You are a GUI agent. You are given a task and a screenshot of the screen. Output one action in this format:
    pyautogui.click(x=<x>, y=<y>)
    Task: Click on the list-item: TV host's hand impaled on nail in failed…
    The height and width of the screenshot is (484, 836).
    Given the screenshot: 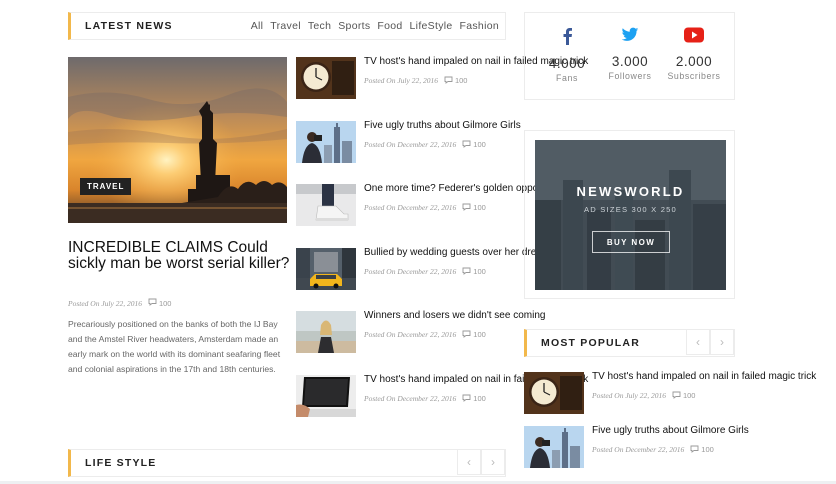 What is the action you would take?
    pyautogui.click(x=670, y=392)
    